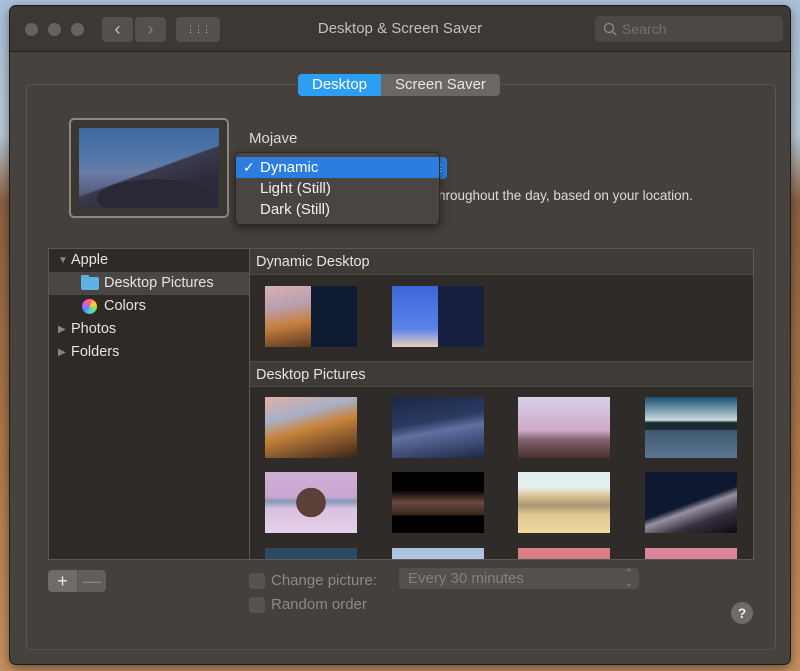  I want to click on tab-desktop: Desktop, so click(340, 85).